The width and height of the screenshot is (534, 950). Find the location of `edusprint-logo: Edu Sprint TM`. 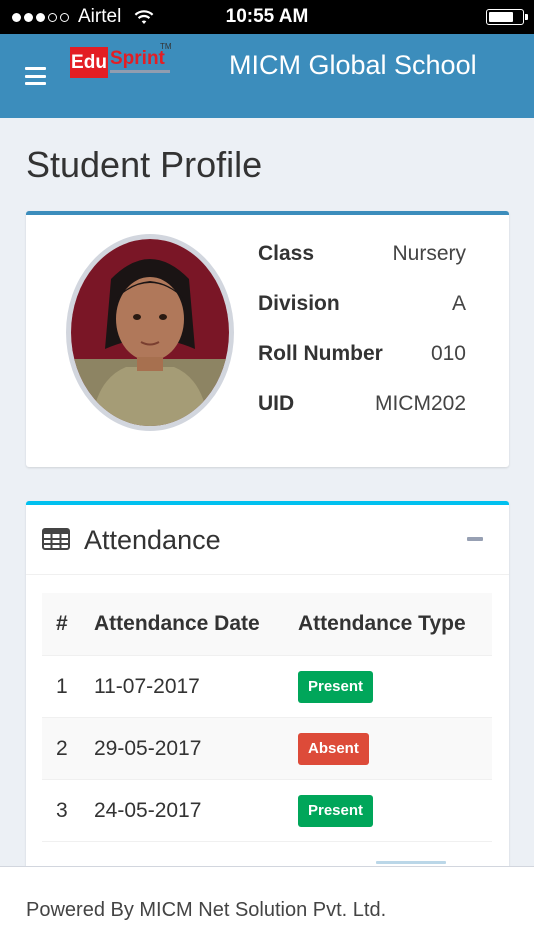

edusprint-logo: Edu Sprint TM is located at coordinates (122, 61).